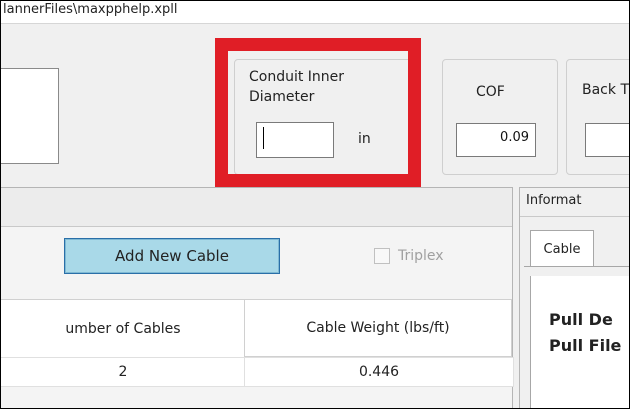  I want to click on cof-input: 0.09, so click(496, 140).